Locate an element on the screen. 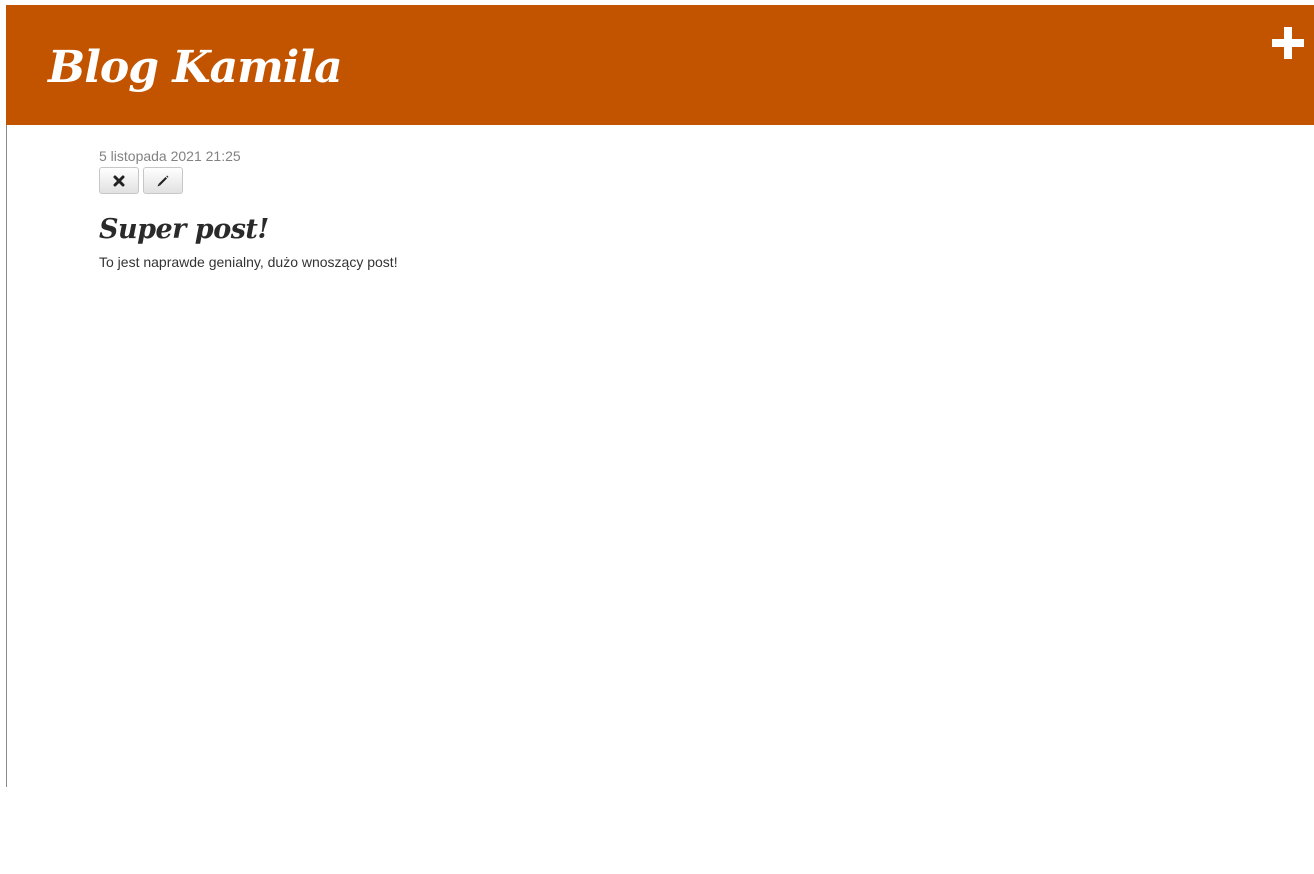 The height and width of the screenshot is (874, 1314). add-post-button is located at coordinates (1288, 43).